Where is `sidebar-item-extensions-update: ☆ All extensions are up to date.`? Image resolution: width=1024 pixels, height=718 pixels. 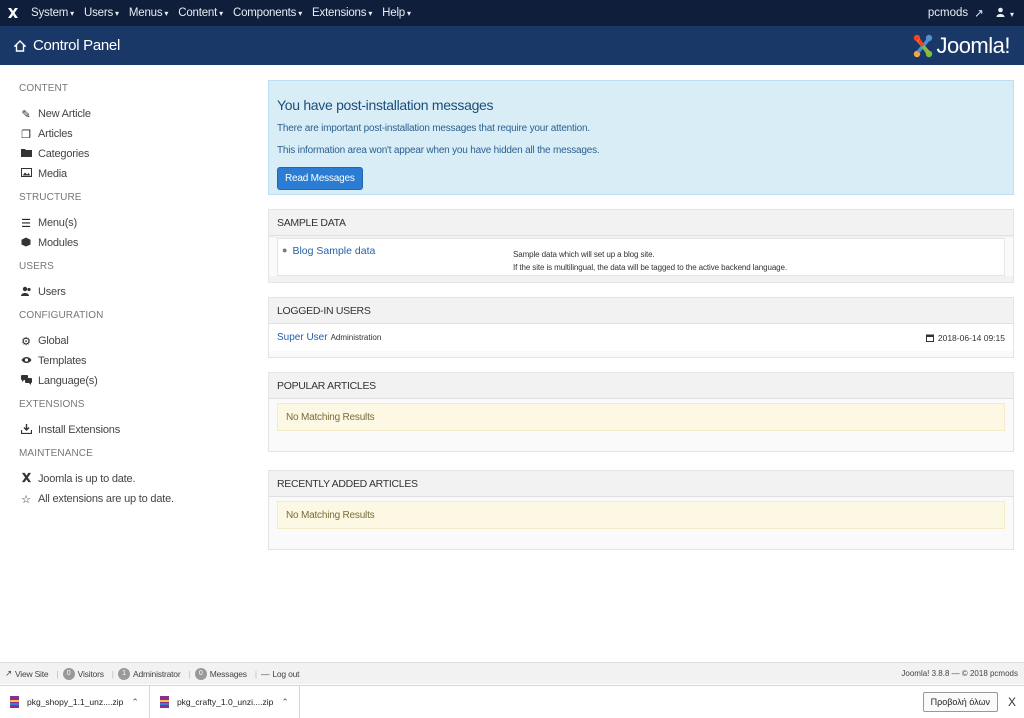 sidebar-item-extensions-update: ☆ All extensions are up to date. is located at coordinates (139, 499).